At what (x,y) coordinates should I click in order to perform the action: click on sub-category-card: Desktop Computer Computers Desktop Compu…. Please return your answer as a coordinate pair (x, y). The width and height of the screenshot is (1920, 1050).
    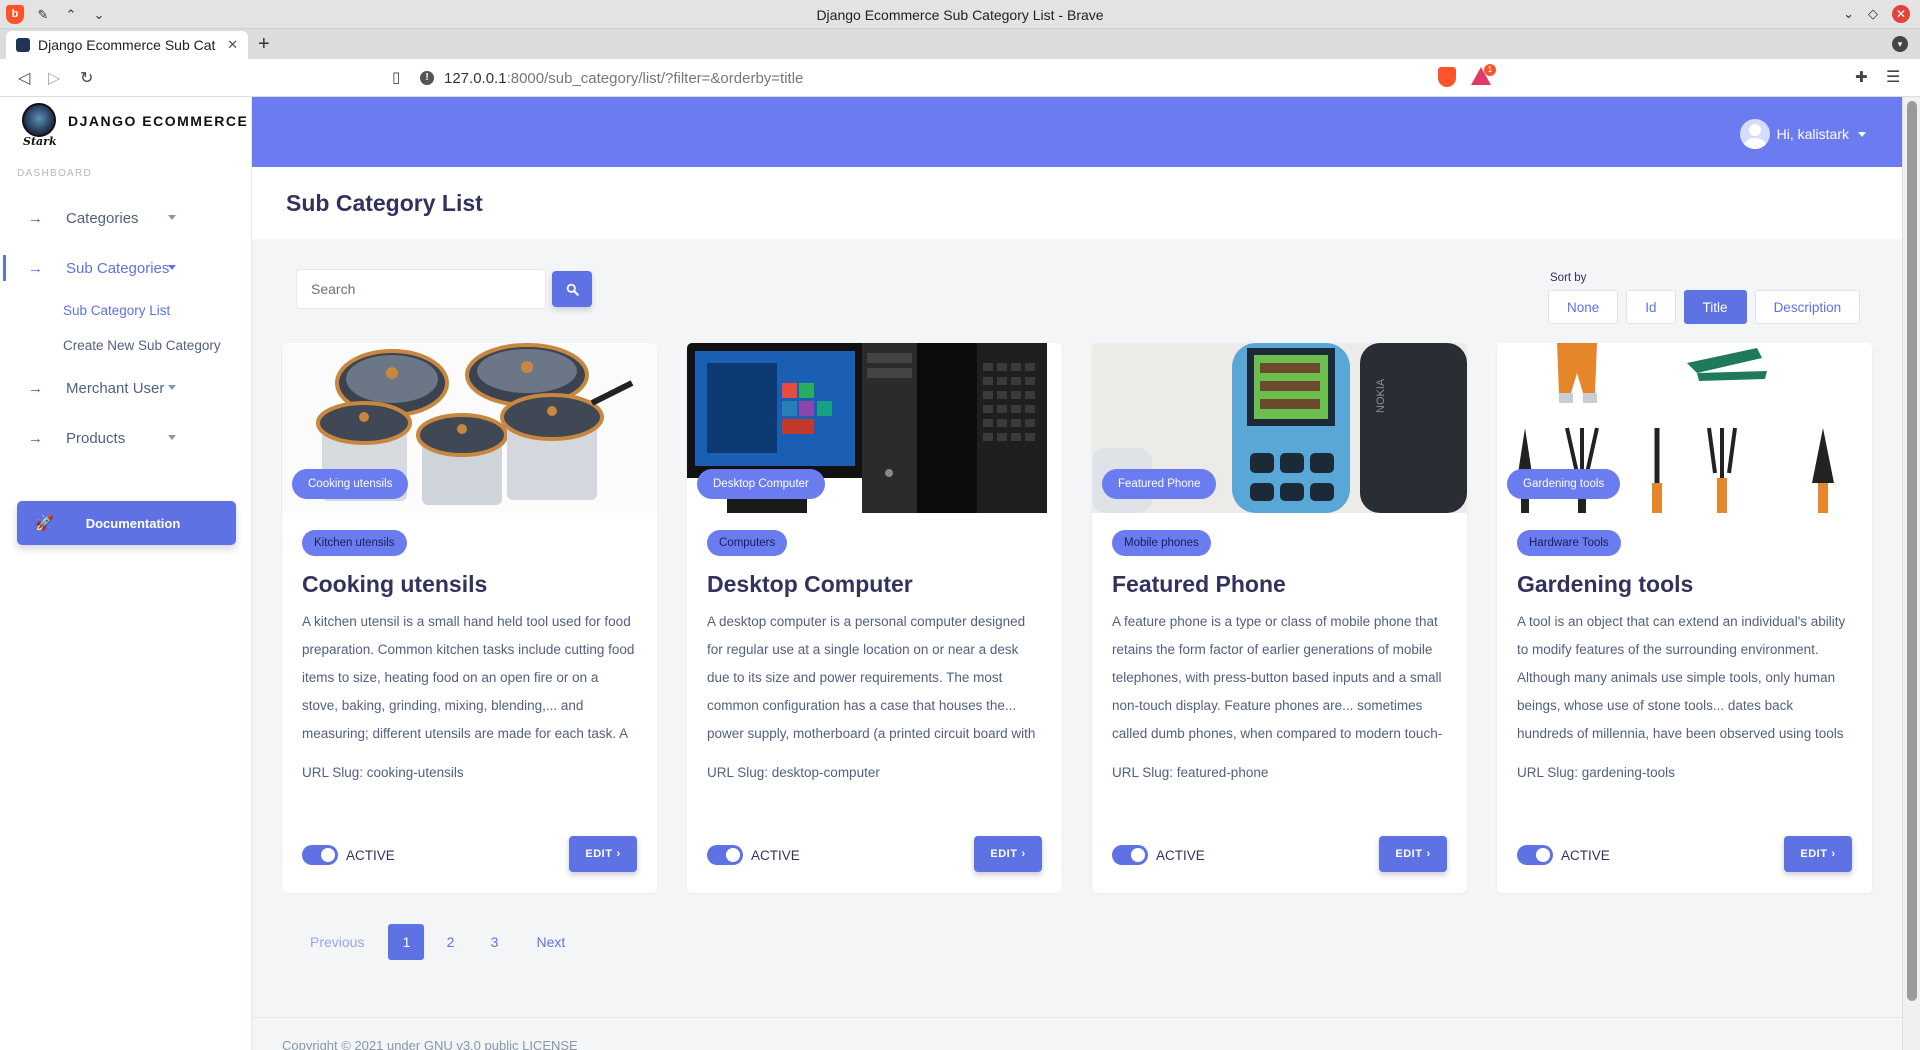
    Looking at the image, I should click on (874, 618).